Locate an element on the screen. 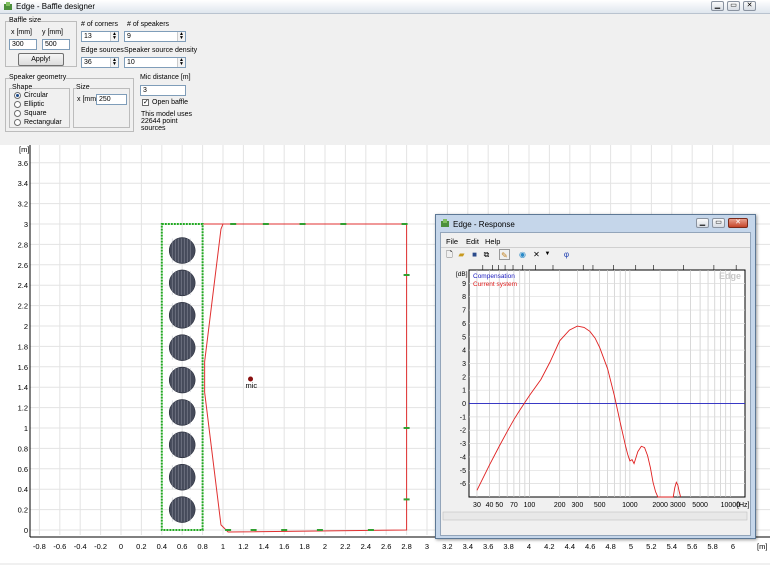 This screenshot has height=565, width=770. minimize-button: ▁ is located at coordinates (717, 6).